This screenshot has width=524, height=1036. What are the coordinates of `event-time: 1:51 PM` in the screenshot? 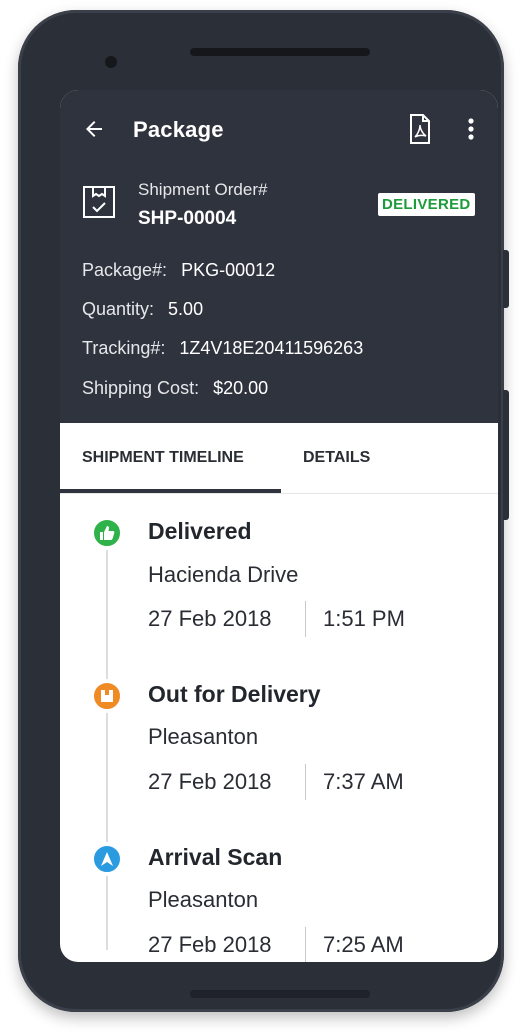 It's located at (364, 618).